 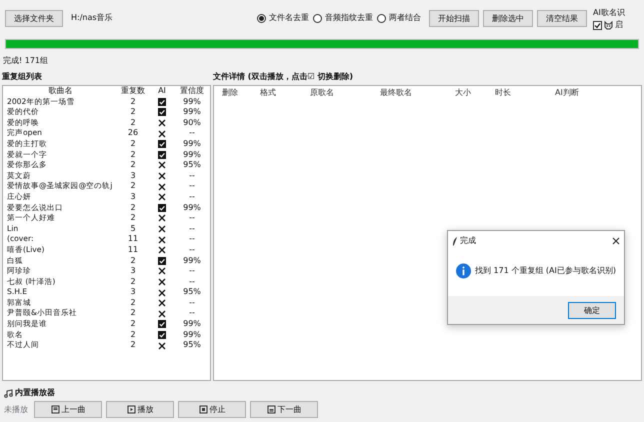 I want to click on column-header: AI, so click(x=162, y=91).